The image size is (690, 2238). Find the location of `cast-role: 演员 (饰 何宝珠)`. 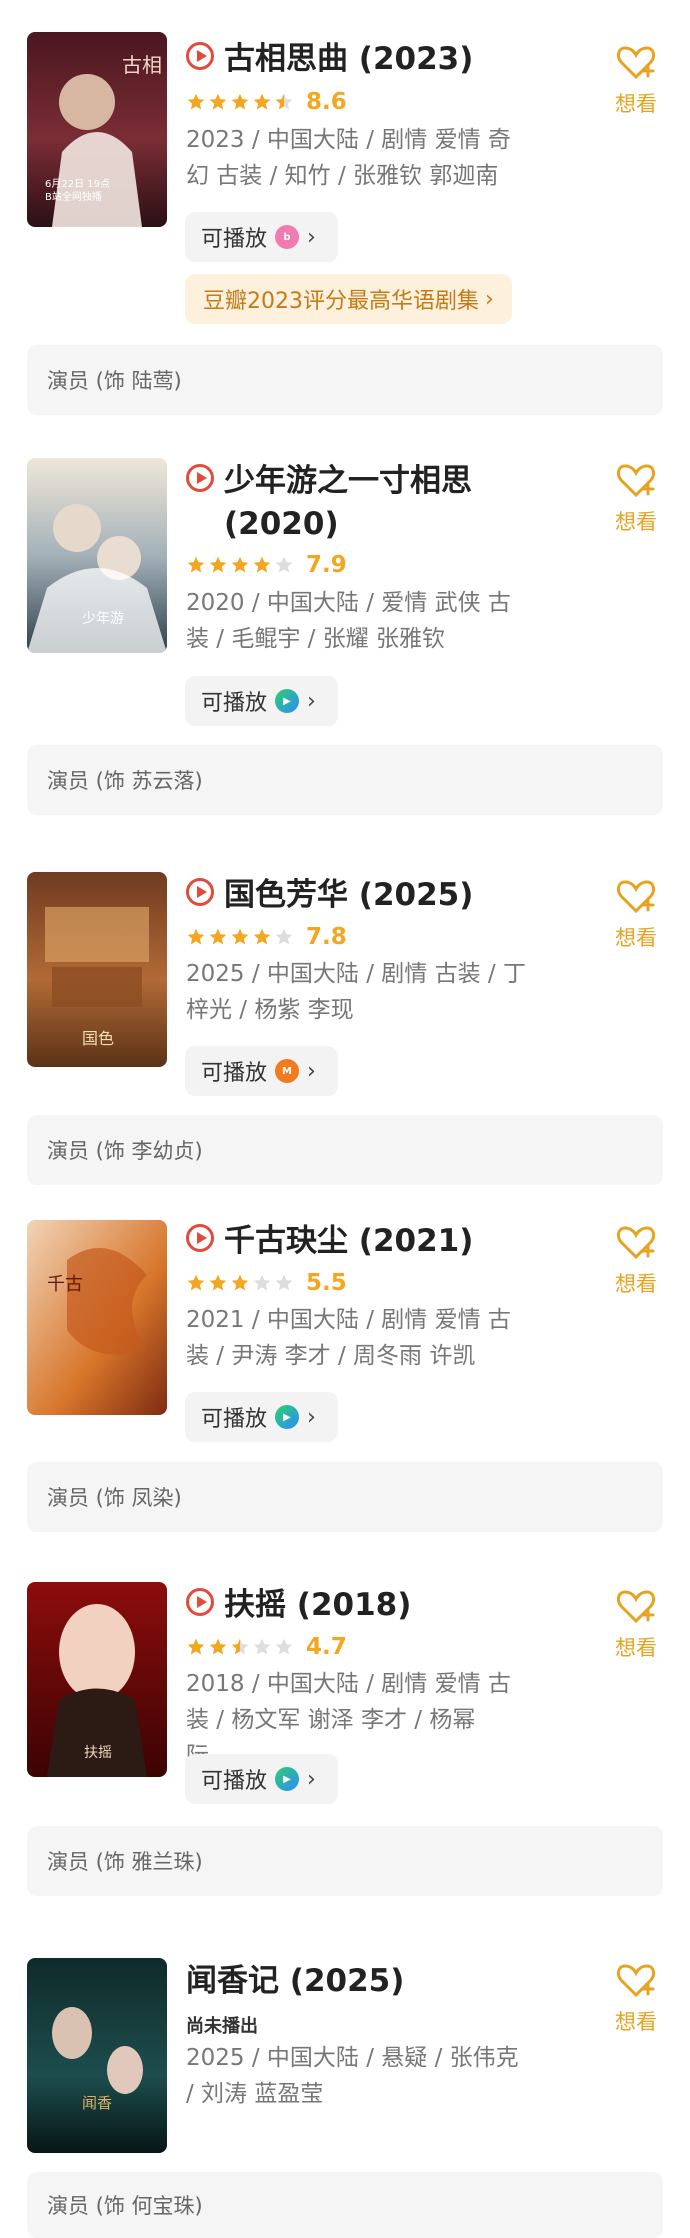

cast-role: 演员 (饰 何宝珠) is located at coordinates (345, 2205).